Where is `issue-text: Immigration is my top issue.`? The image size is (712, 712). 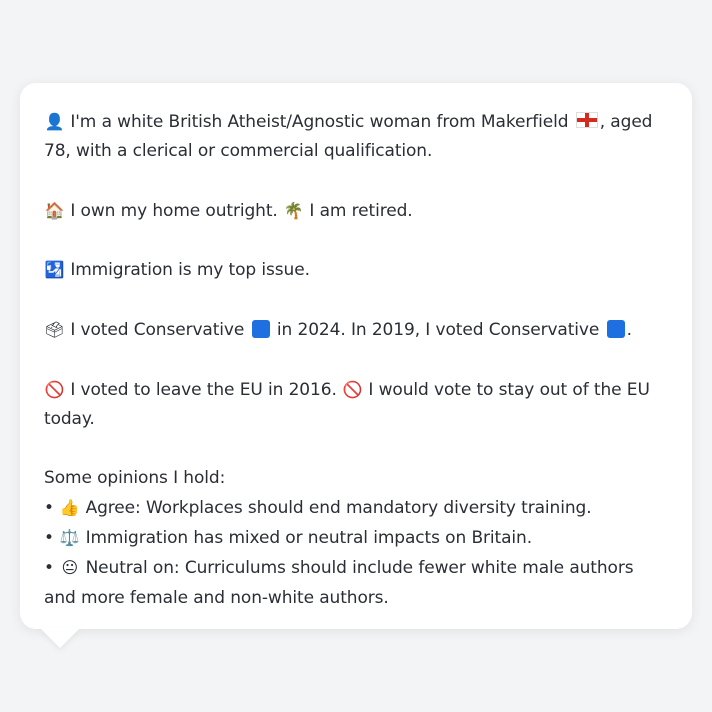 issue-text: Immigration is my top issue. is located at coordinates (190, 270).